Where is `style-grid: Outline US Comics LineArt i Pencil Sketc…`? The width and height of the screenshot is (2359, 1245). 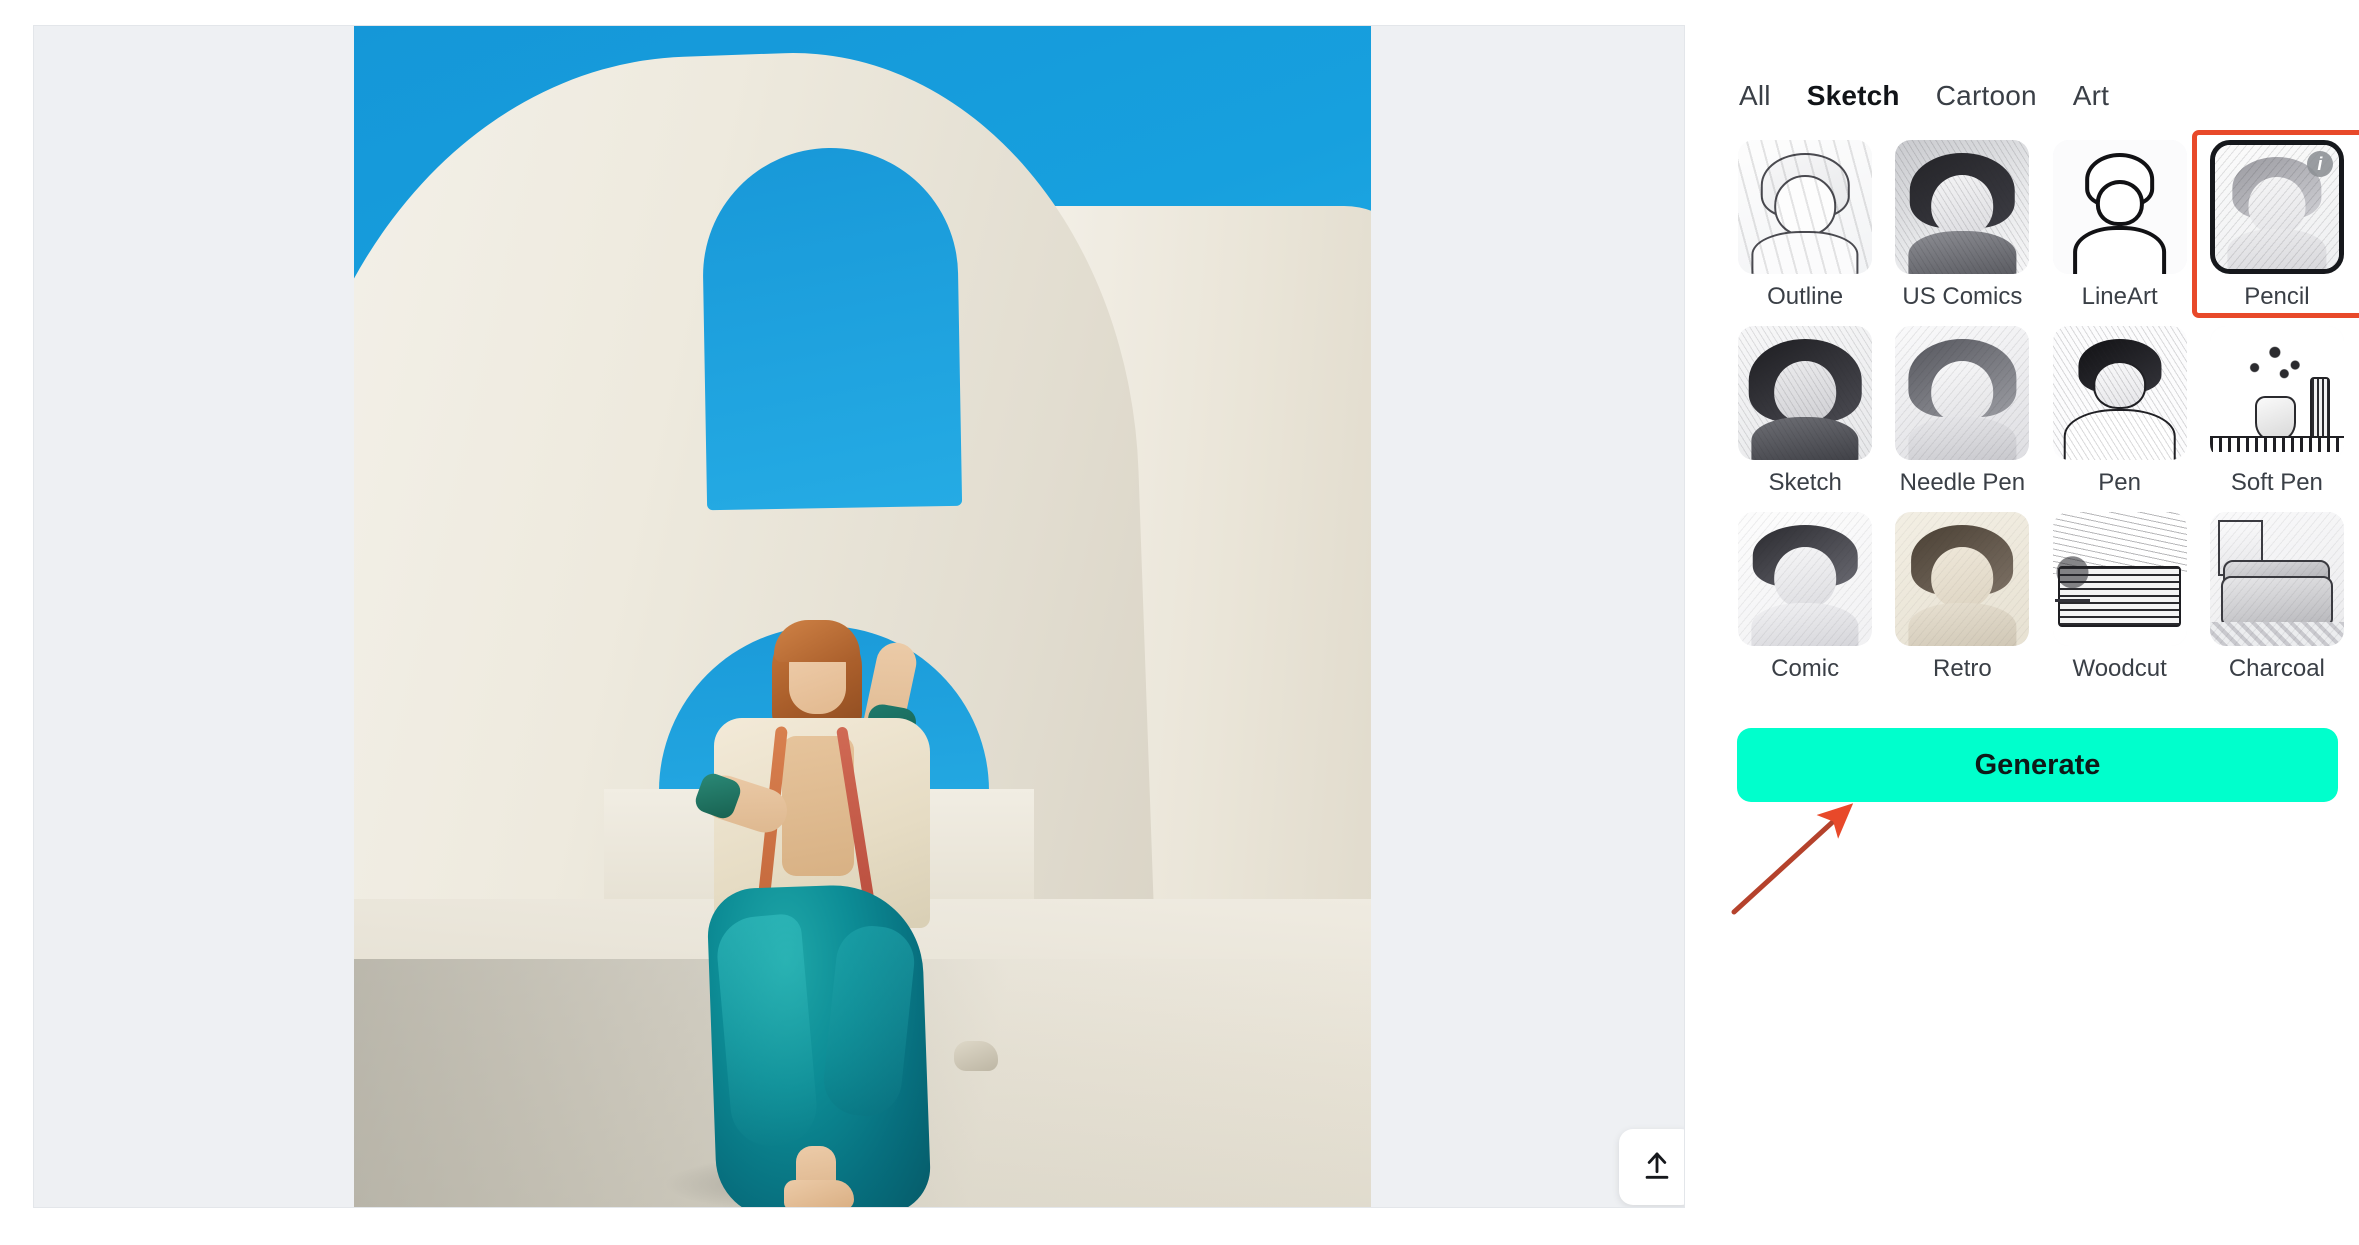
style-grid: Outline US Comics LineArt i Pencil Sketc… is located at coordinates (2041, 411).